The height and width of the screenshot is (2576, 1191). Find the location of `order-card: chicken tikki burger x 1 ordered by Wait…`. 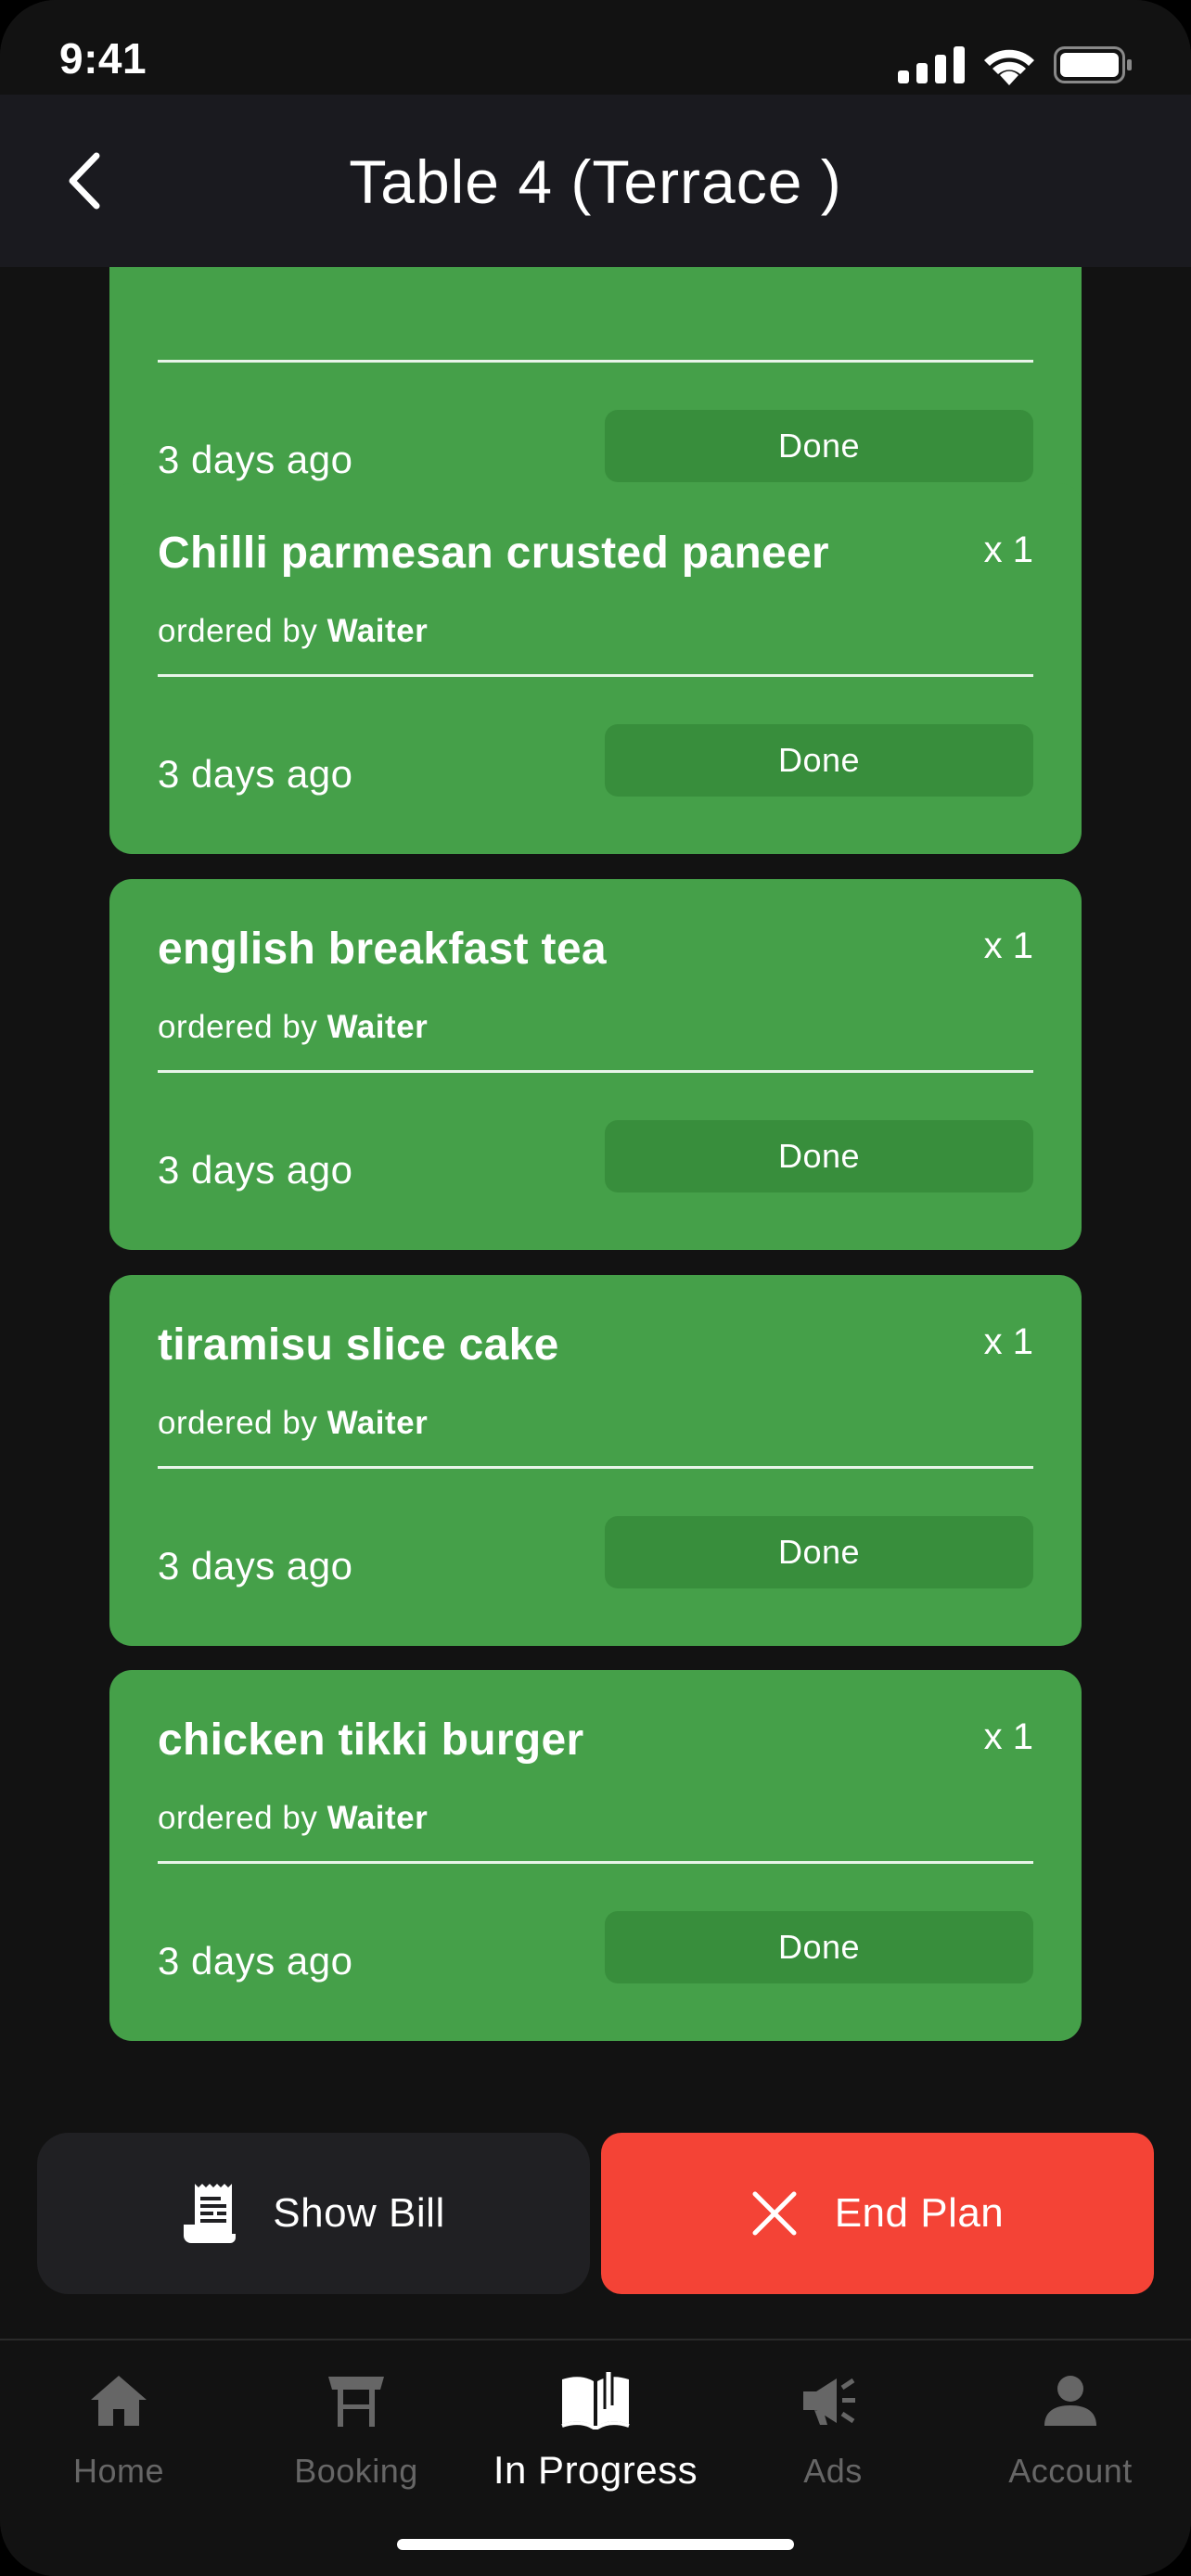

order-card: chicken tikki burger x 1 ordered by Wait… is located at coordinates (595, 1855).